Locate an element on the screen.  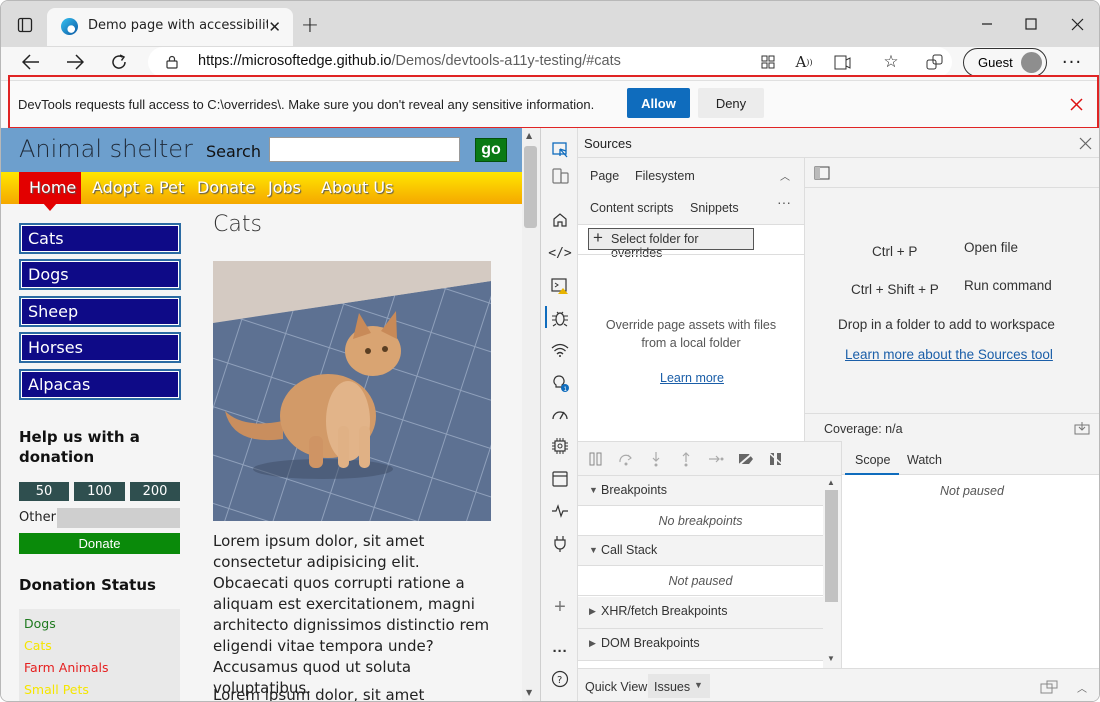
page-scroll-thumb is located at coordinates (530, 187).